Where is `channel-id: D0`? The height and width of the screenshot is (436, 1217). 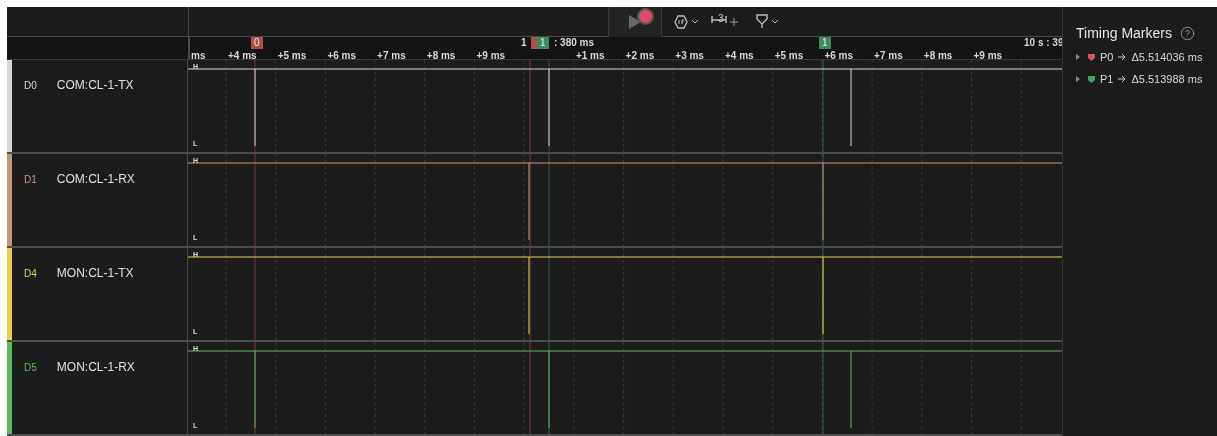
channel-id: D0 is located at coordinates (30, 85).